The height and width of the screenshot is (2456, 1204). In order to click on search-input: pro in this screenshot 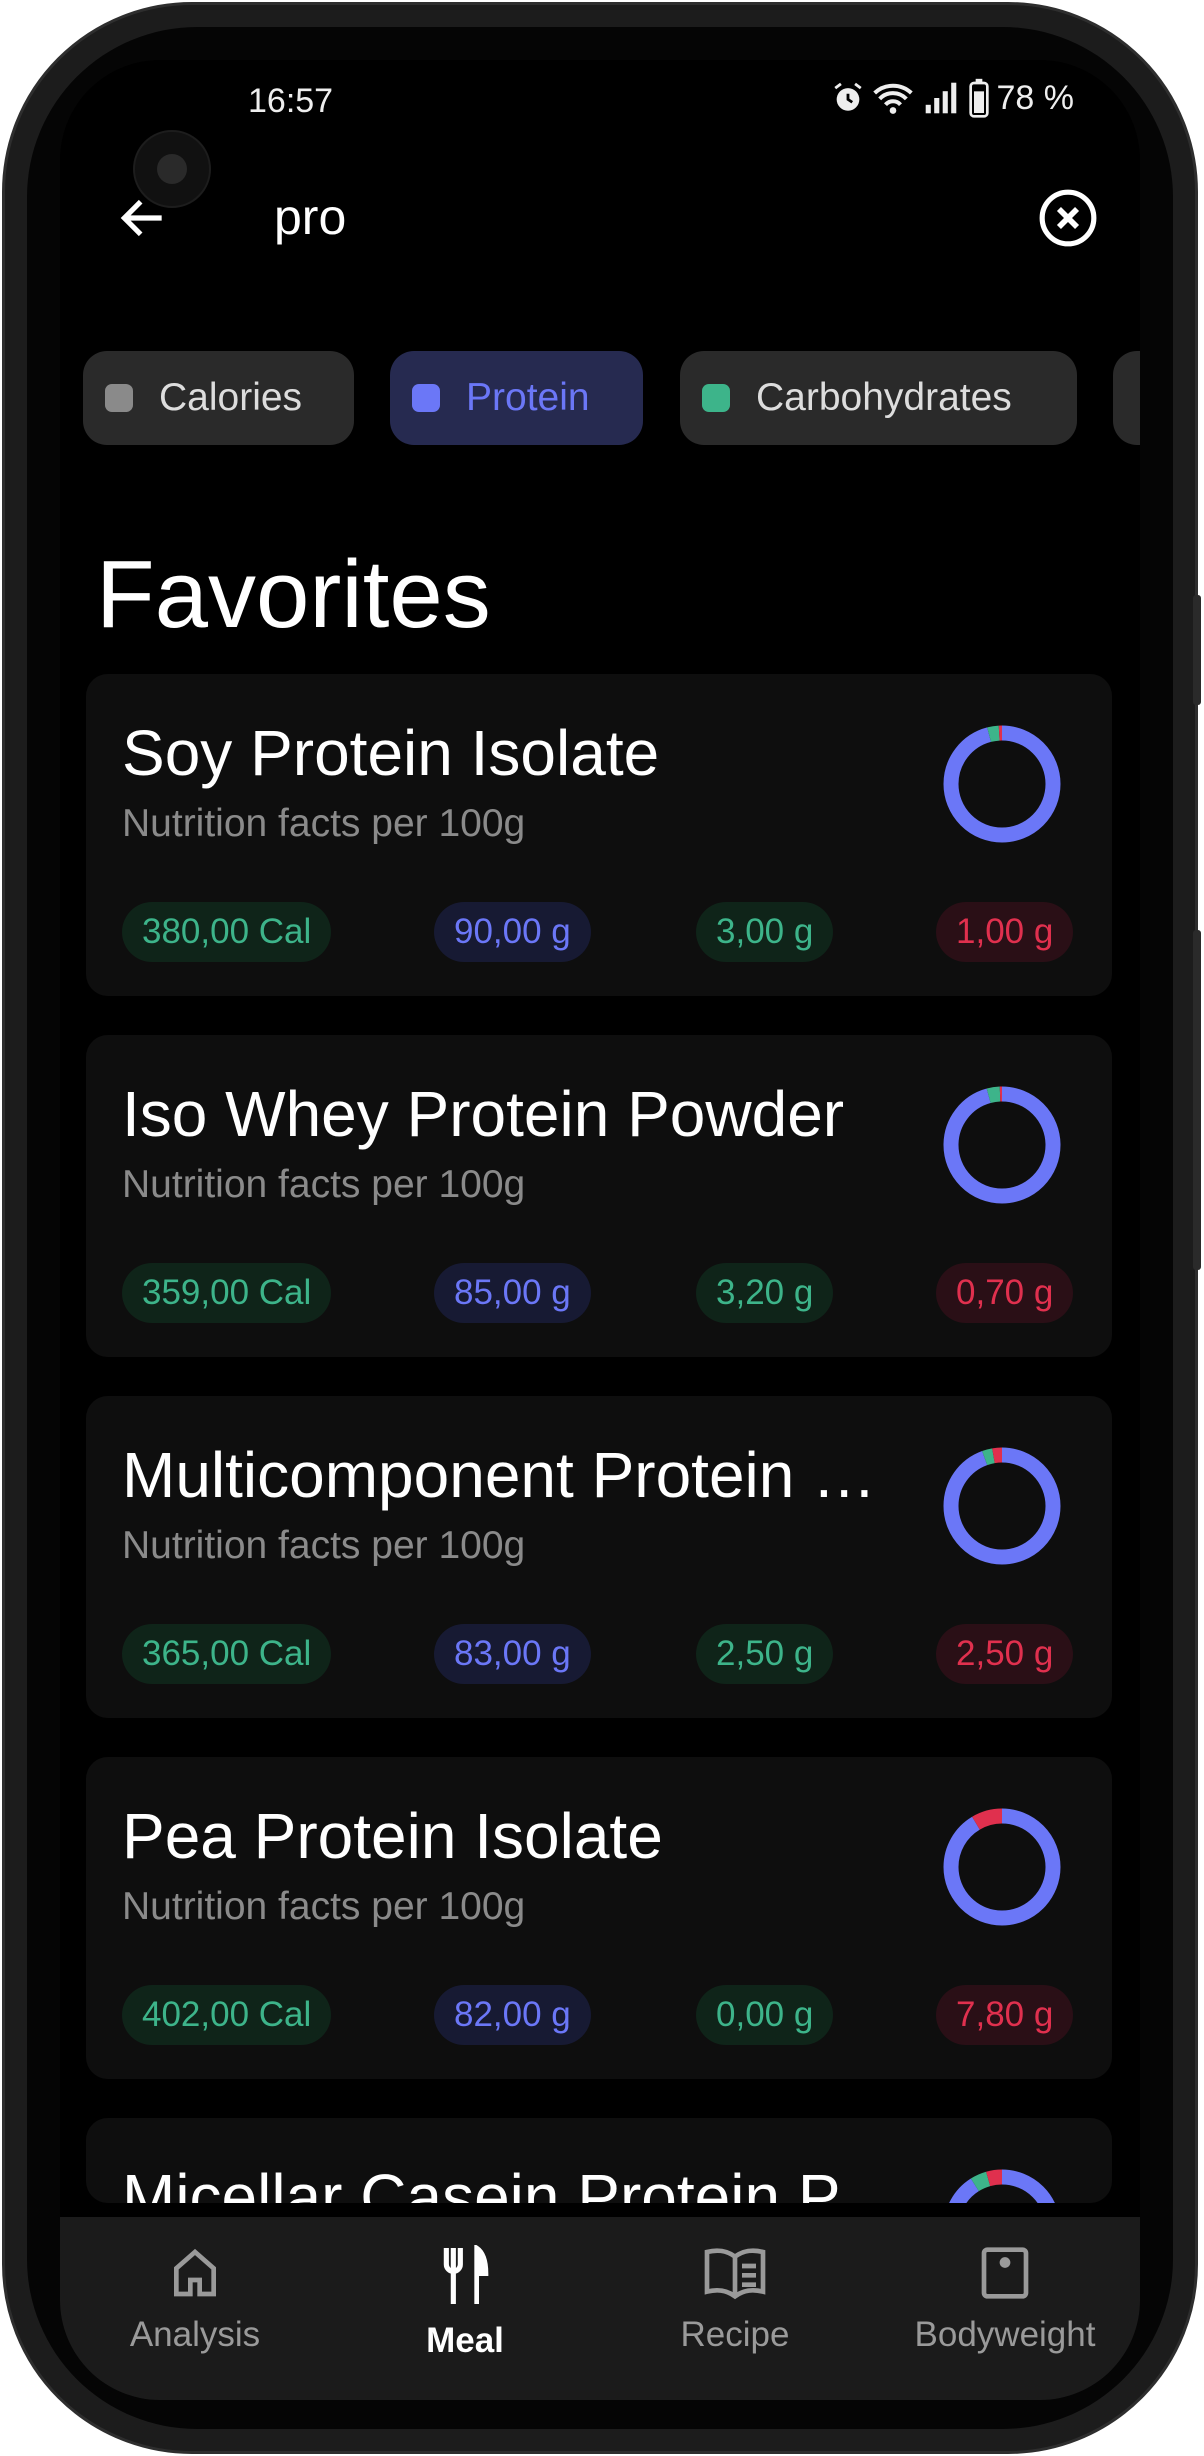, I will do `click(310, 217)`.